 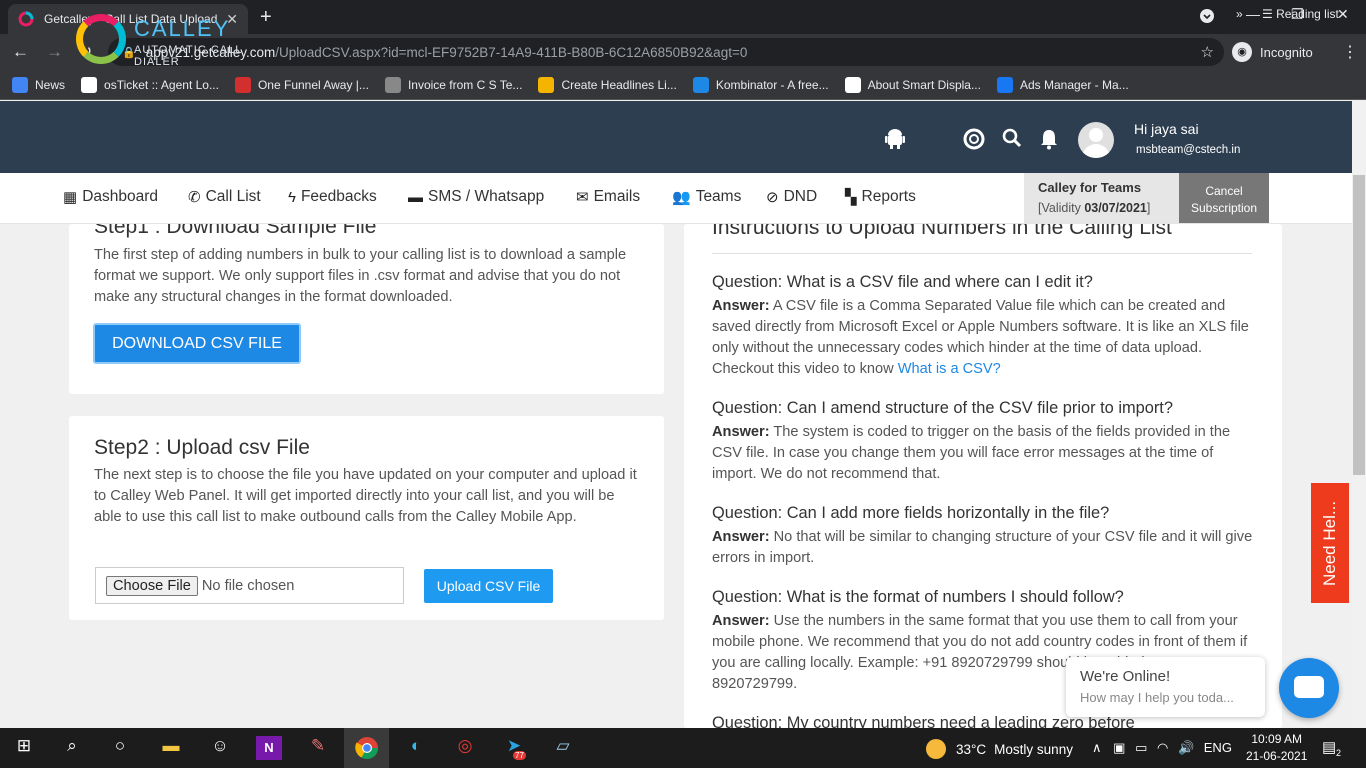 What do you see at coordinates (488, 586) in the screenshot?
I see `upload-csv-button: Upload CSV File` at bounding box center [488, 586].